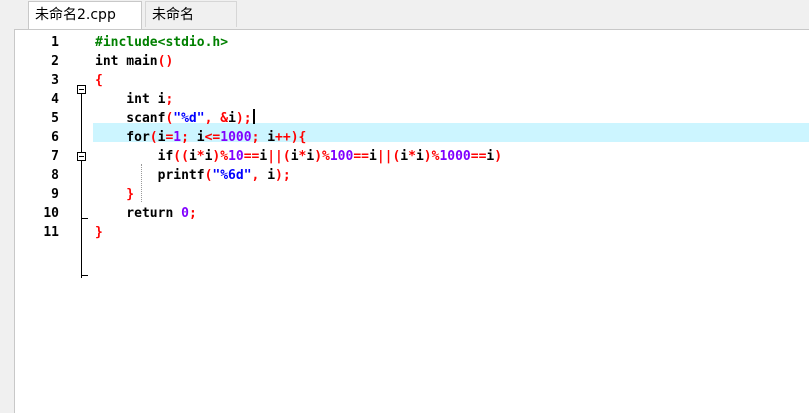 Image resolution: width=809 pixels, height=413 pixels. Describe the element at coordinates (55, 61) in the screenshot. I see `line-number: 2` at that location.